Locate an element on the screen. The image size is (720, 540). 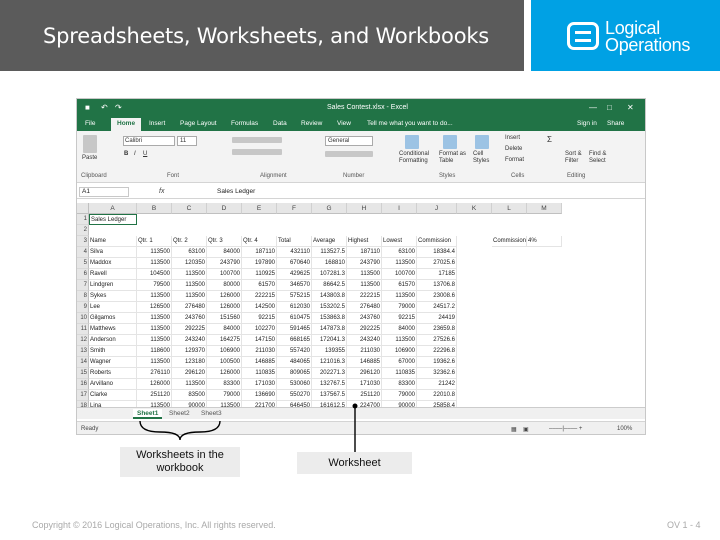
cell: 168810 is located at coordinates (329, 263).